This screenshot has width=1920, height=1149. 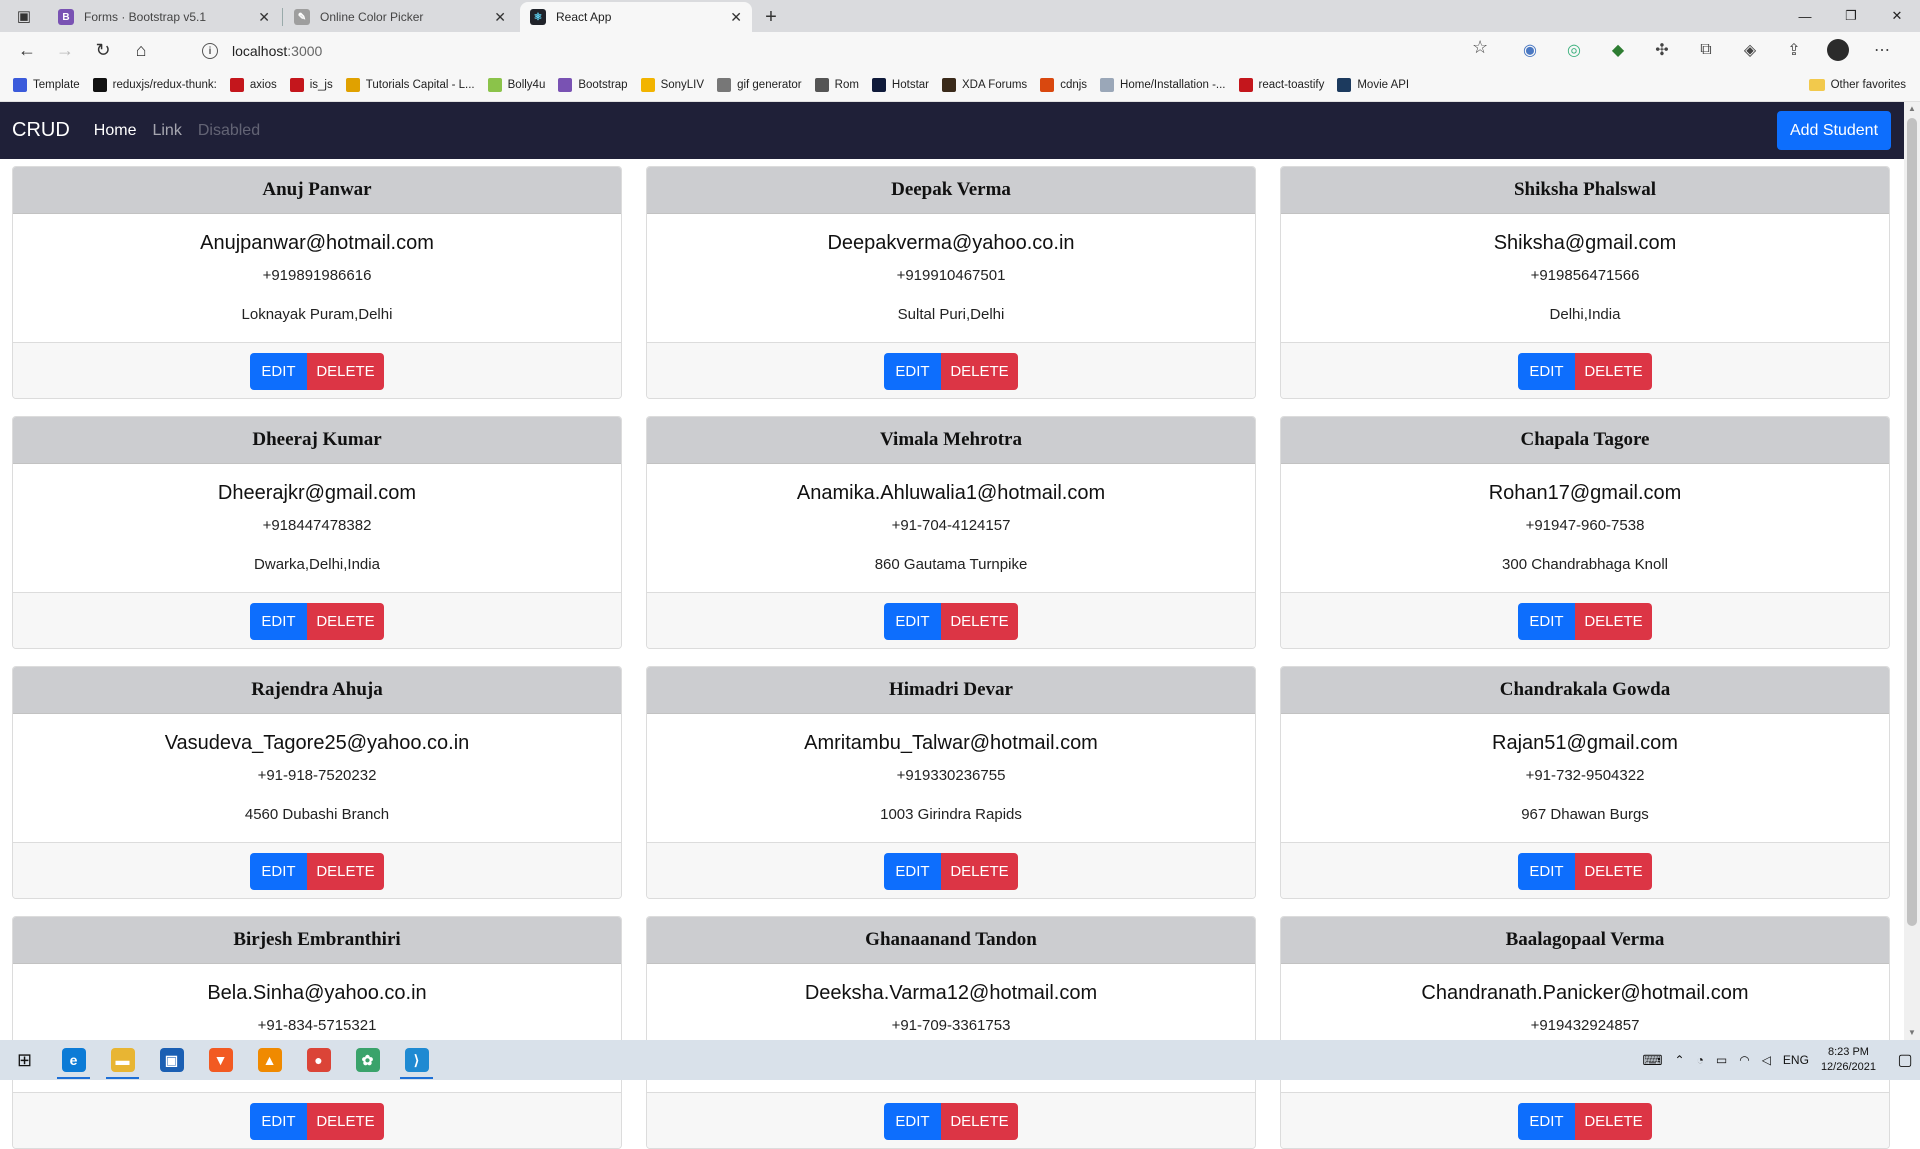 What do you see at coordinates (1744, 1060) in the screenshot?
I see `wifi-icon: ◠` at bounding box center [1744, 1060].